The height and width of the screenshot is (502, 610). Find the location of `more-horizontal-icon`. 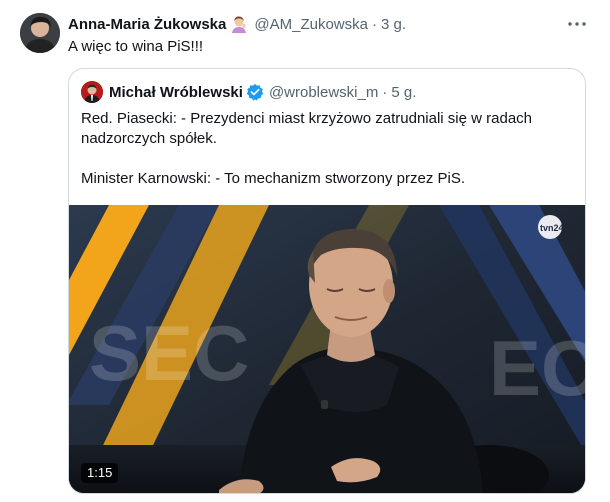

more-horizontal-icon is located at coordinates (577, 24).